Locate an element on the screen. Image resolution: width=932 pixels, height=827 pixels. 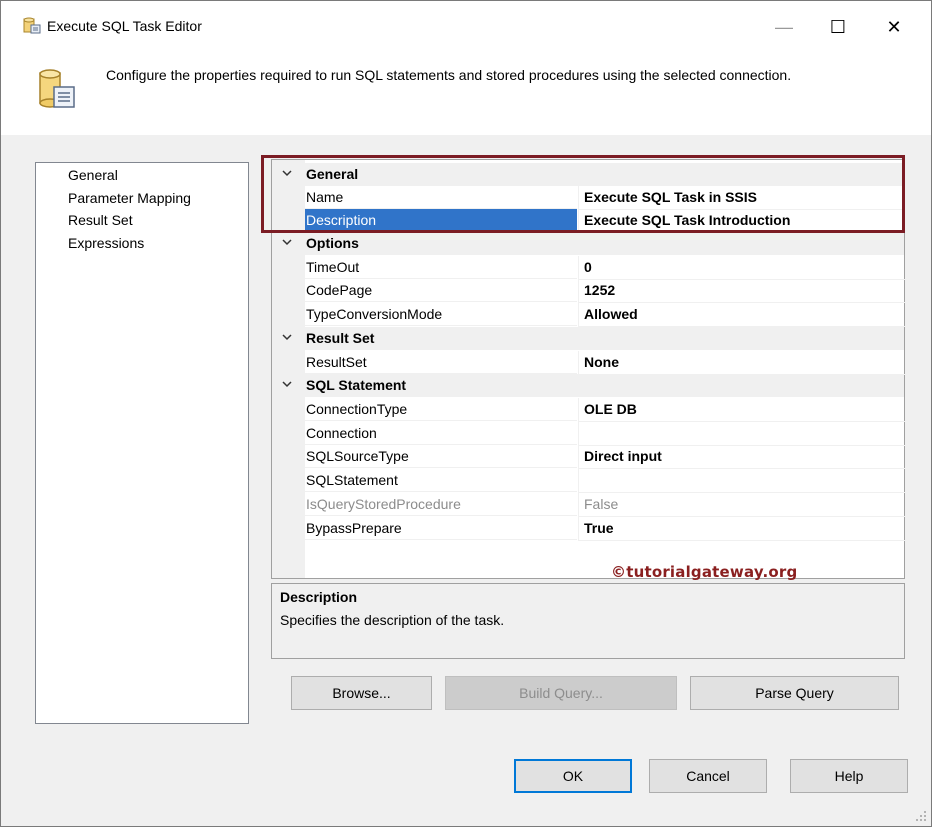
highlight-annotation-box is located at coordinates (583, 194).